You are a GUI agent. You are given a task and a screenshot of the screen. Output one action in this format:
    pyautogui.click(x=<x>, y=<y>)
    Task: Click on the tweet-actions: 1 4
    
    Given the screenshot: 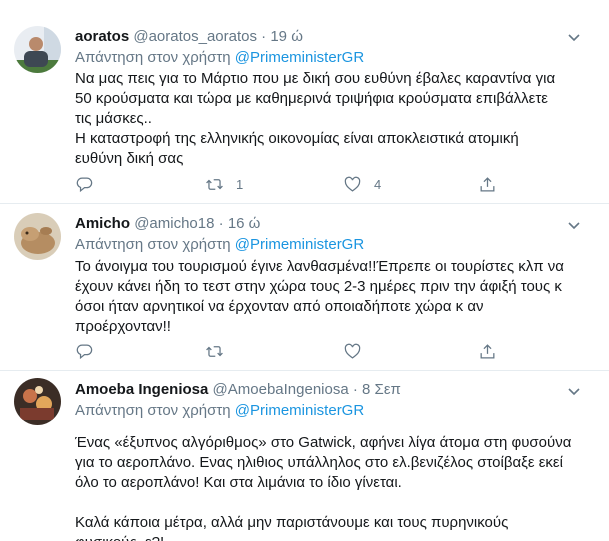 What is the action you would take?
    pyautogui.click(x=335, y=184)
    